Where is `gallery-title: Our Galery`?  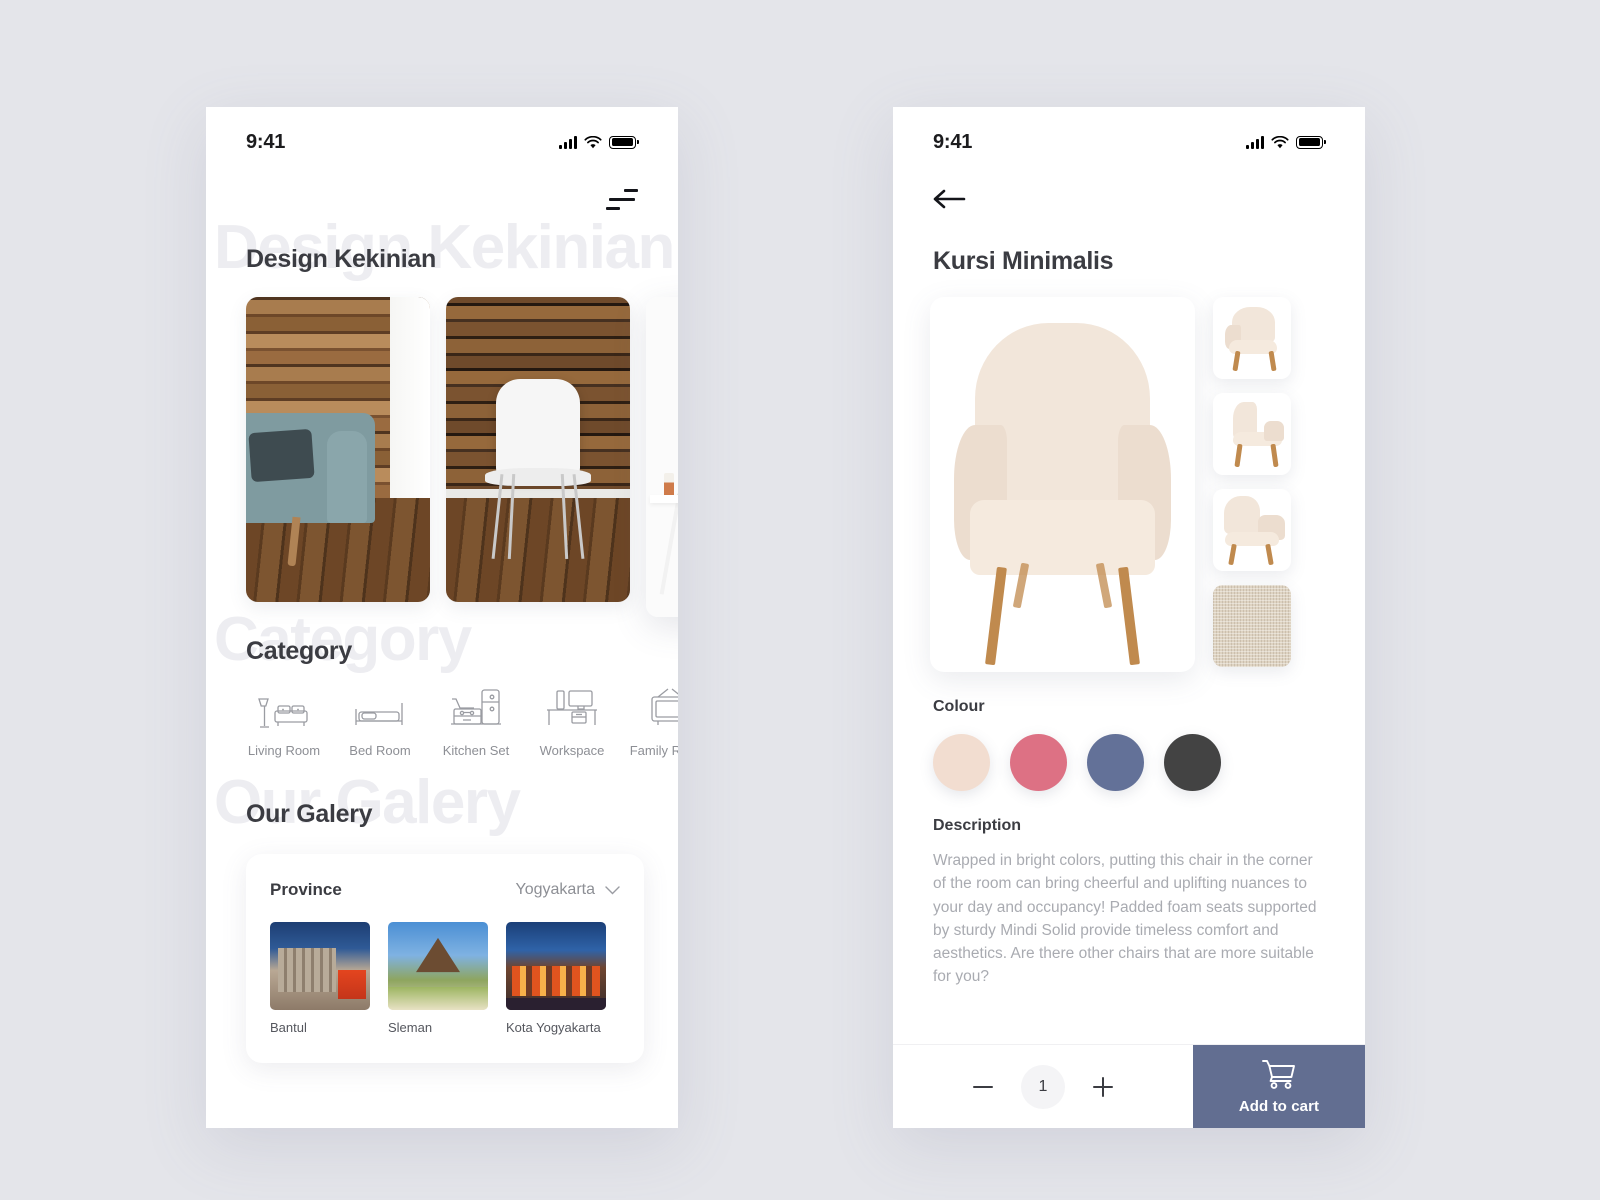 gallery-title: Our Galery is located at coordinates (309, 814).